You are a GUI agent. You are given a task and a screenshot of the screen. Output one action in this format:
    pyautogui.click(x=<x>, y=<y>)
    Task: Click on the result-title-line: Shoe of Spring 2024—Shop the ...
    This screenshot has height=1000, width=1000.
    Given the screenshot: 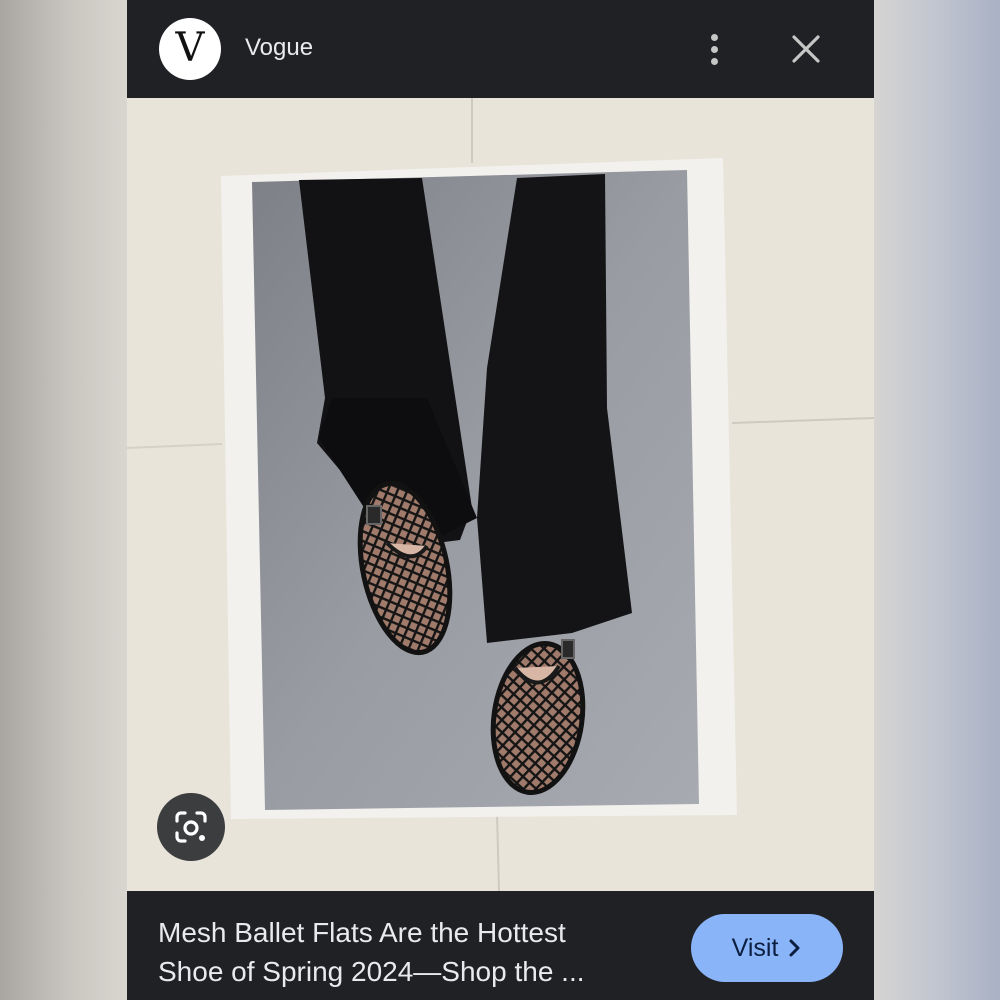 What is the action you would take?
    pyautogui.click(x=371, y=971)
    